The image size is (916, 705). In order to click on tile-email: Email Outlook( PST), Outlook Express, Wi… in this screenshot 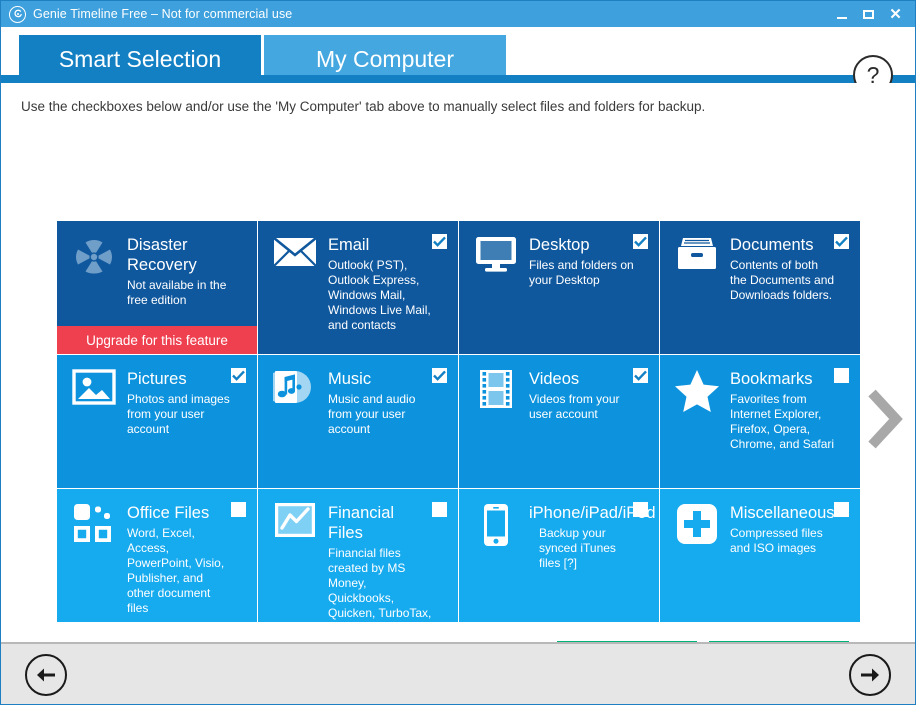, I will do `click(358, 287)`.